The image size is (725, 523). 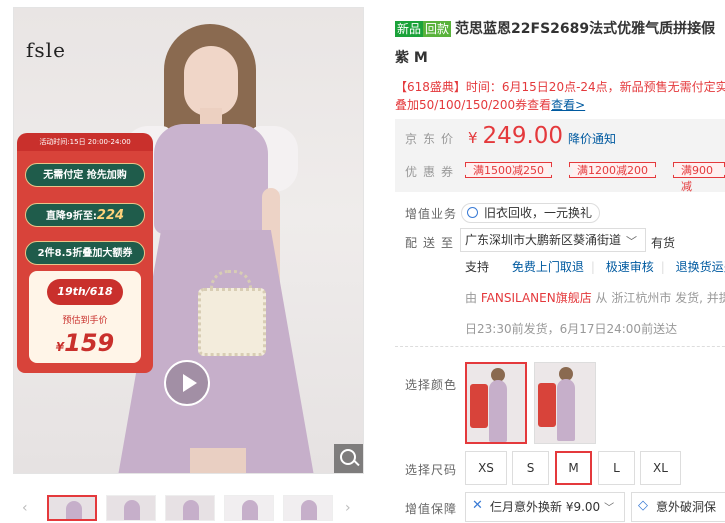 I want to click on size-option-xl: XL, so click(x=660, y=468).